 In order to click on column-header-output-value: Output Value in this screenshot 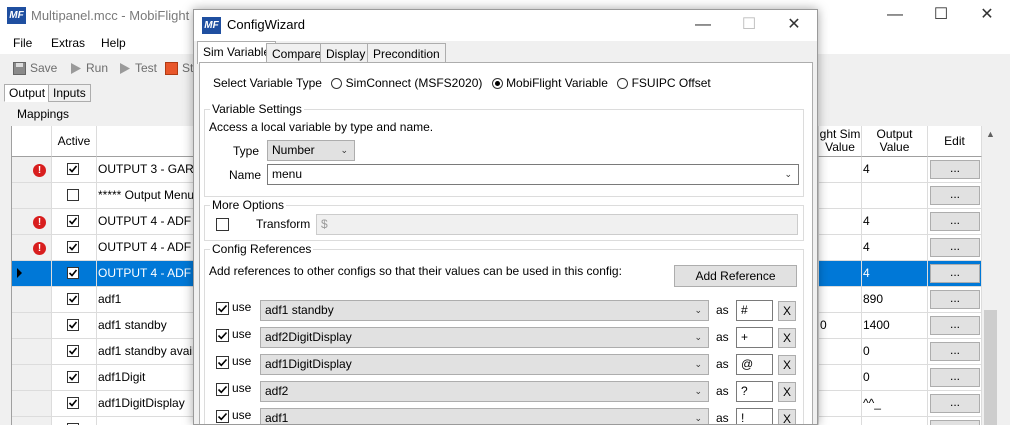, I will do `click(895, 141)`.